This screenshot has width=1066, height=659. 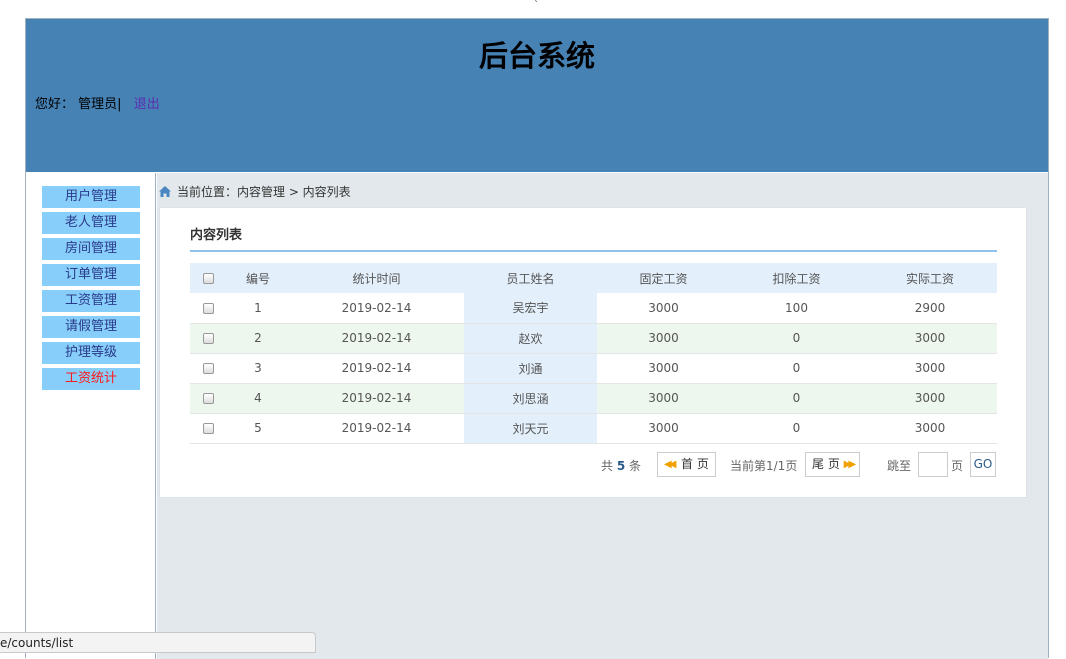 What do you see at coordinates (91, 379) in the screenshot?
I see `sidebar-item-salary-statistics: 工资统计` at bounding box center [91, 379].